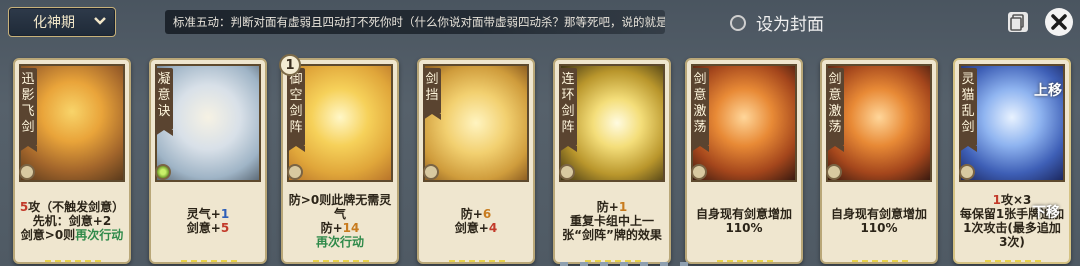 The height and width of the screenshot is (266, 1080). Describe the element at coordinates (290, 65) in the screenshot. I see `level-badge: 1` at that location.